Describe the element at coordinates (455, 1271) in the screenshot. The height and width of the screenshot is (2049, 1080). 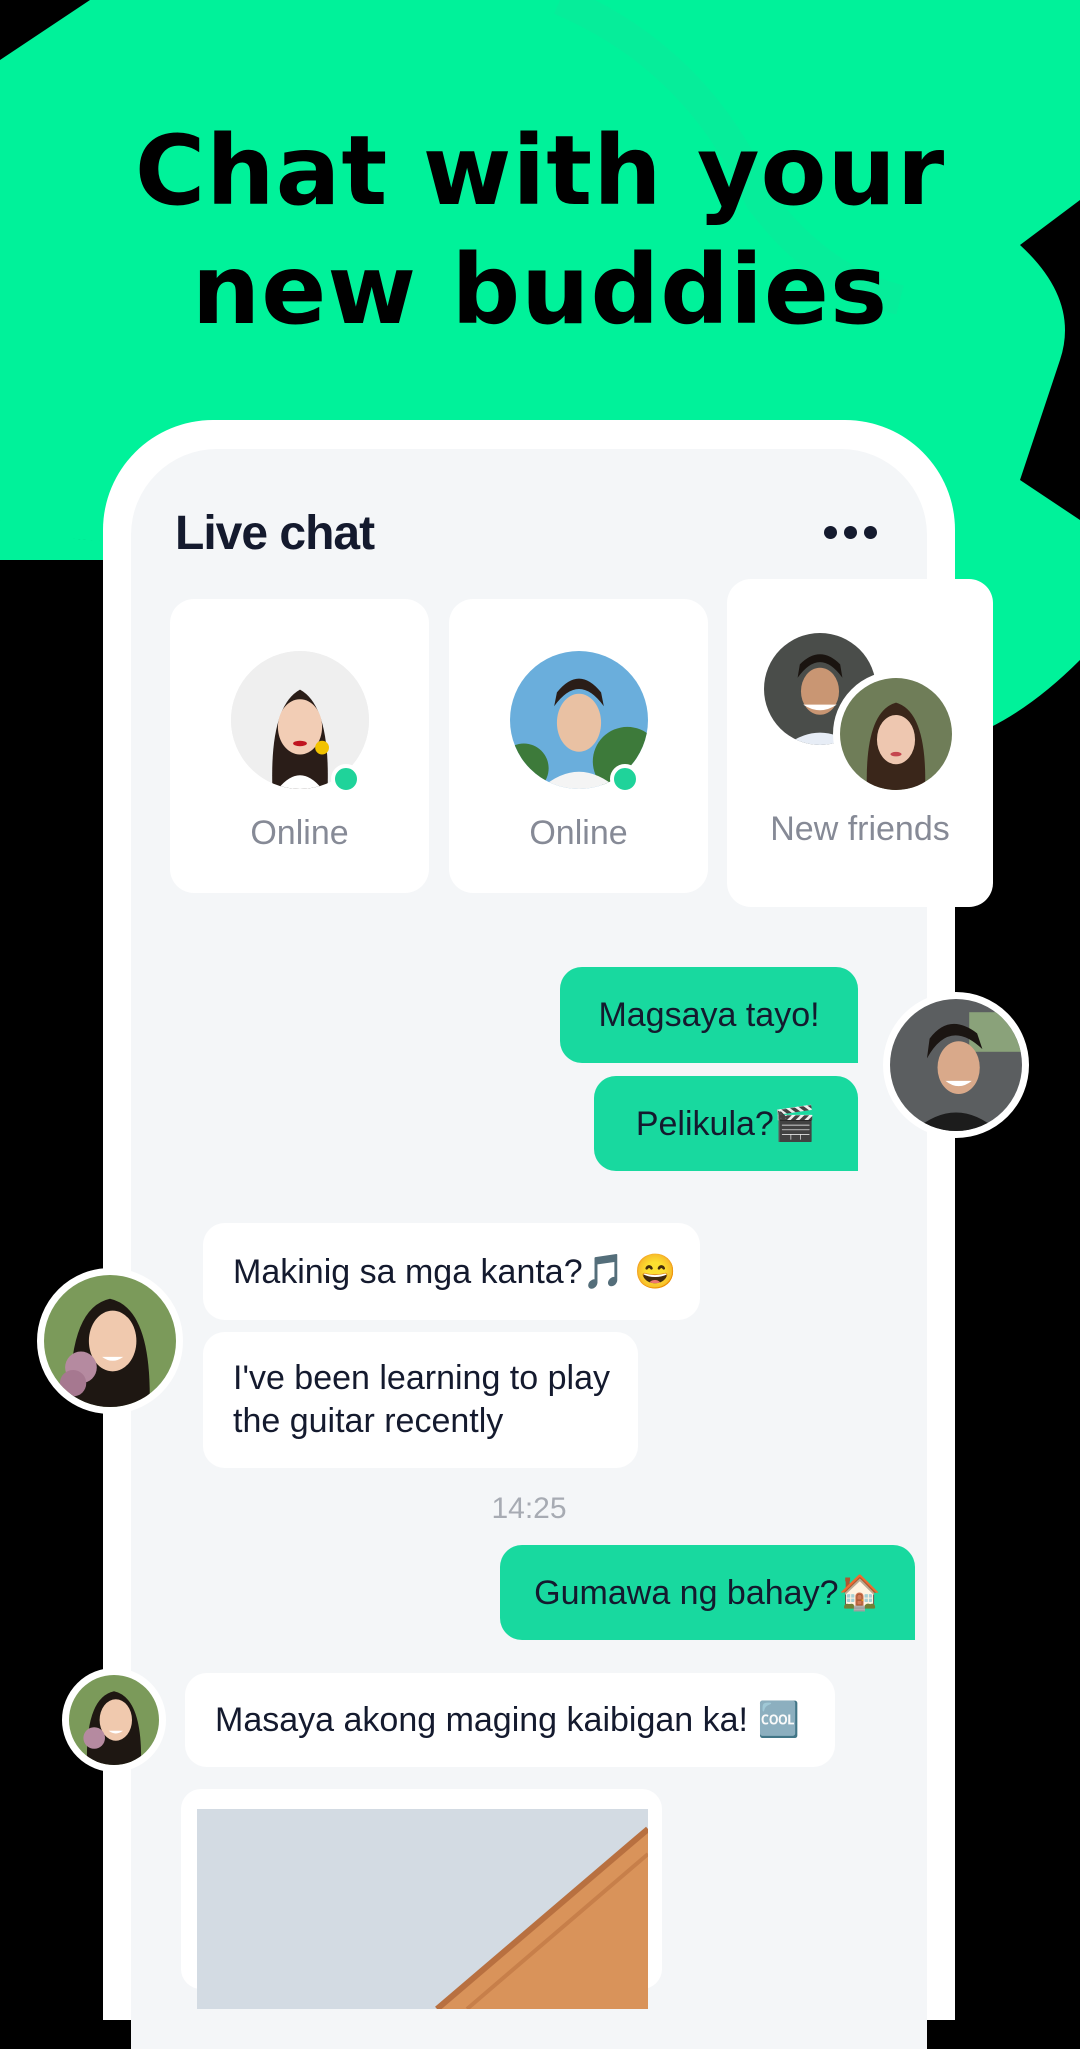
I see `message-text: Makinig sa mga kanta?🎵 😄` at that location.